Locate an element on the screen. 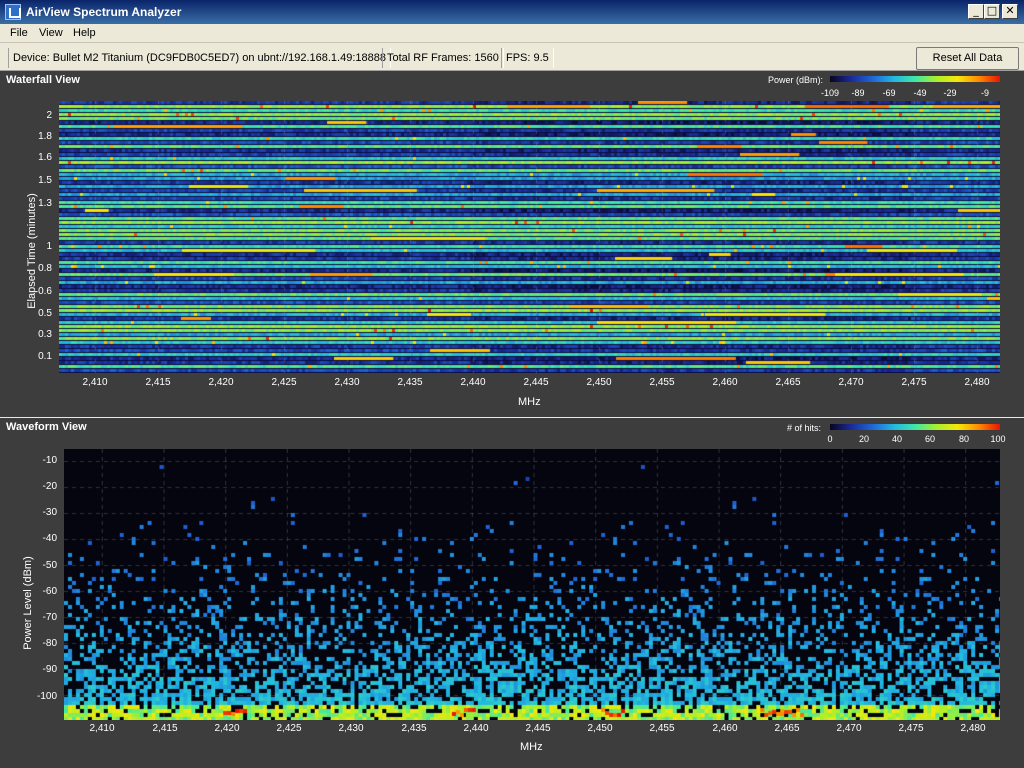 This screenshot has width=1024, height=768. waveform-x-tick: 2,425 is located at coordinates (289, 728).